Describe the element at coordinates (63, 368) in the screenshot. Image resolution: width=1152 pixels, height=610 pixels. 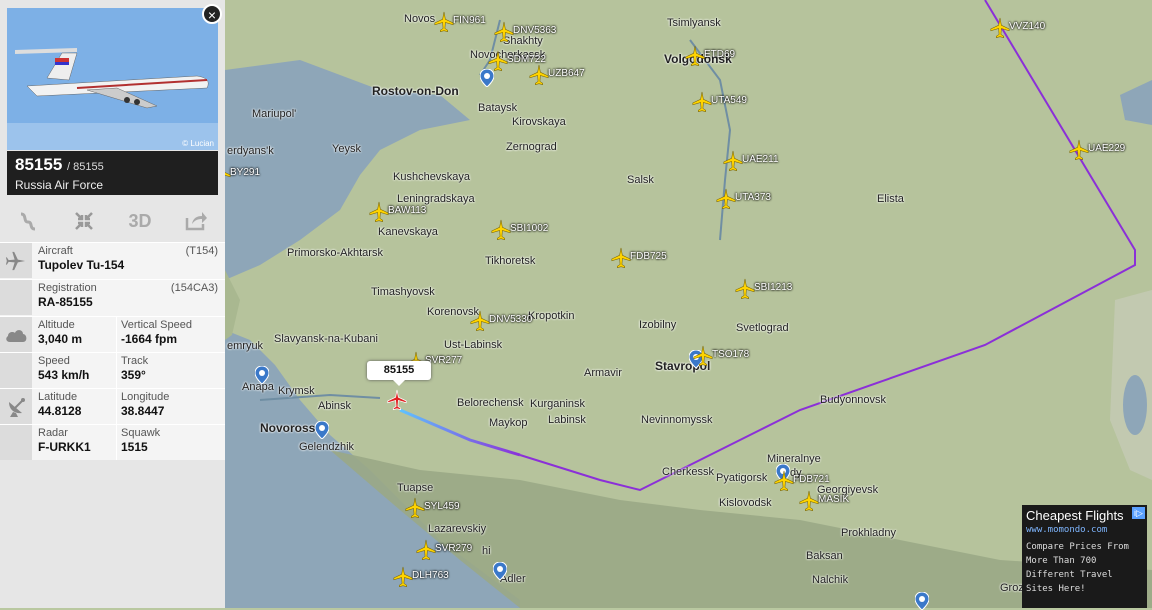
I see `speed-cell: Speed 543 km/h` at that location.